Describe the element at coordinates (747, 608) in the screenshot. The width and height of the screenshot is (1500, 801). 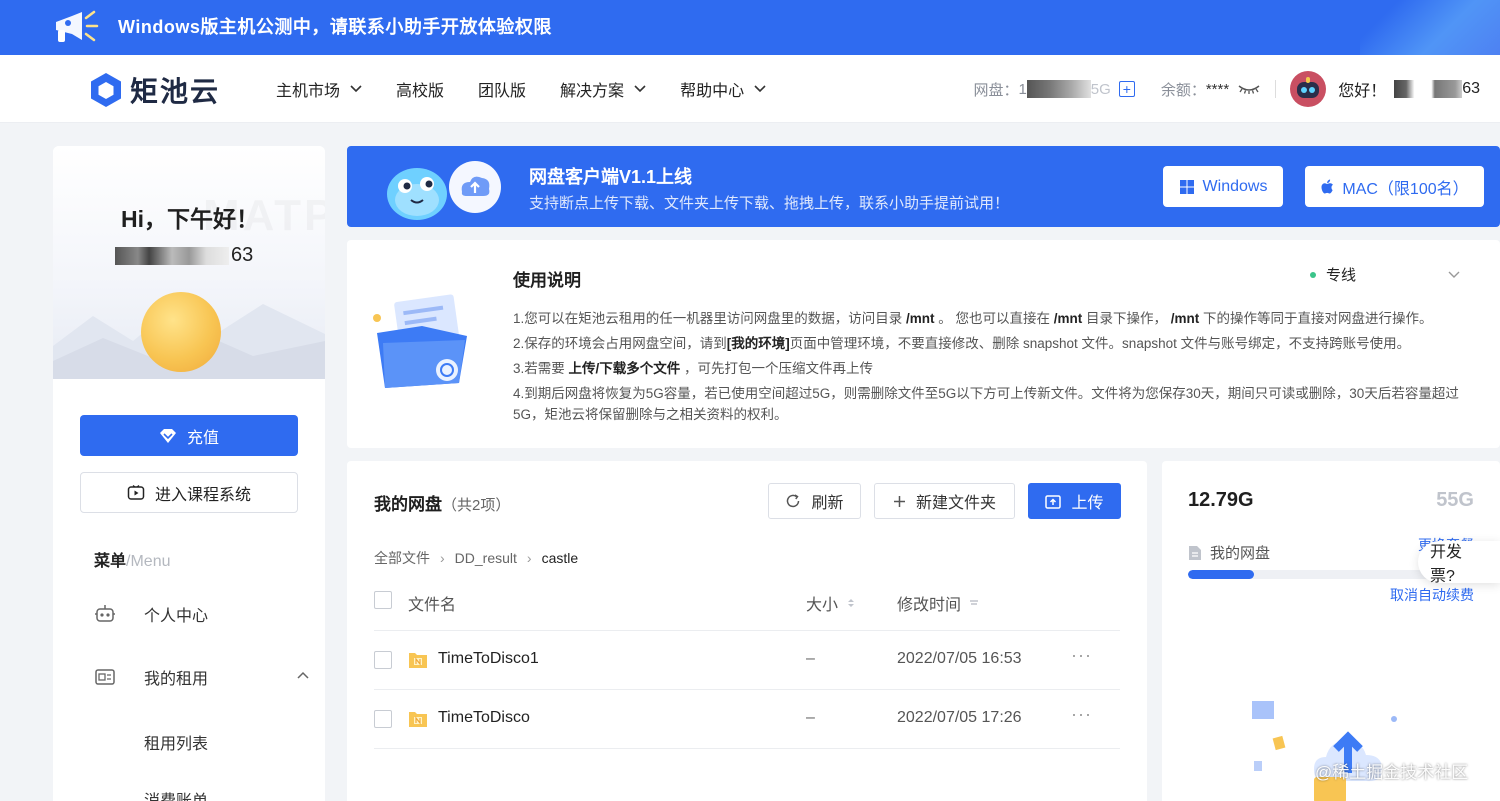
I see `file-table-header: 文件名 大小 修改时间` at that location.